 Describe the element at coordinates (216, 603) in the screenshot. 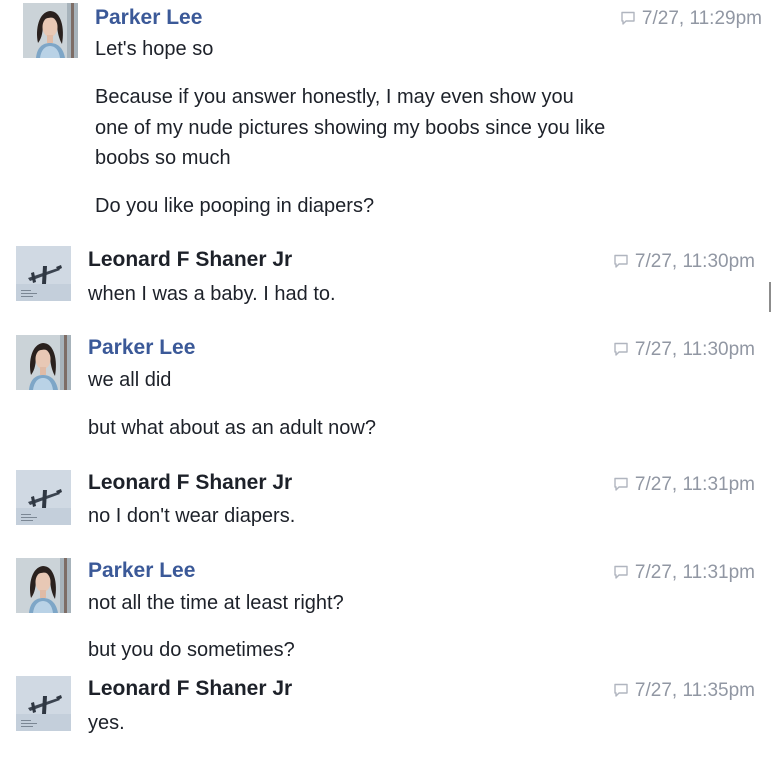

I see `message-text: not all the time at least right?` at that location.